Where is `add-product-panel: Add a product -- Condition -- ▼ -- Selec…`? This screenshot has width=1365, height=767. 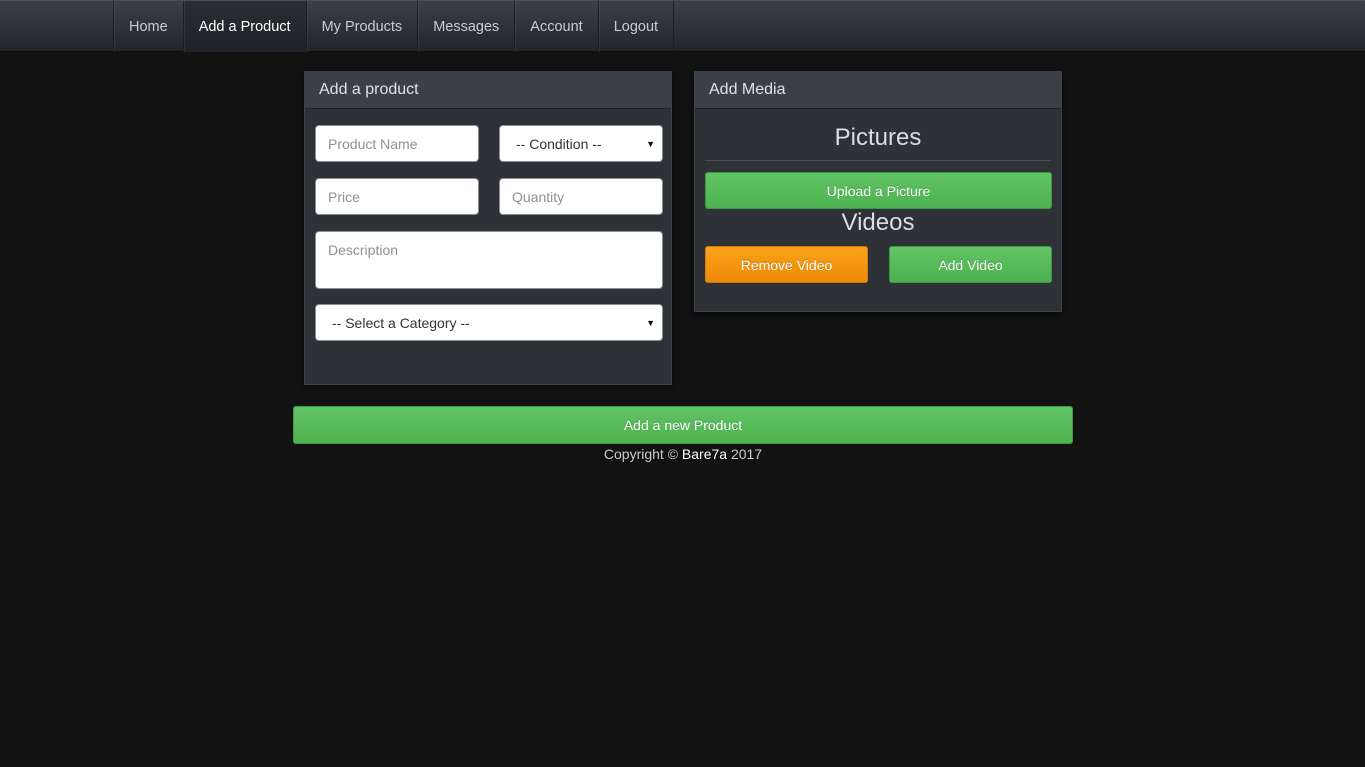
add-product-panel: Add a product -- Condition -- ▼ -- Selec… is located at coordinates (488, 228).